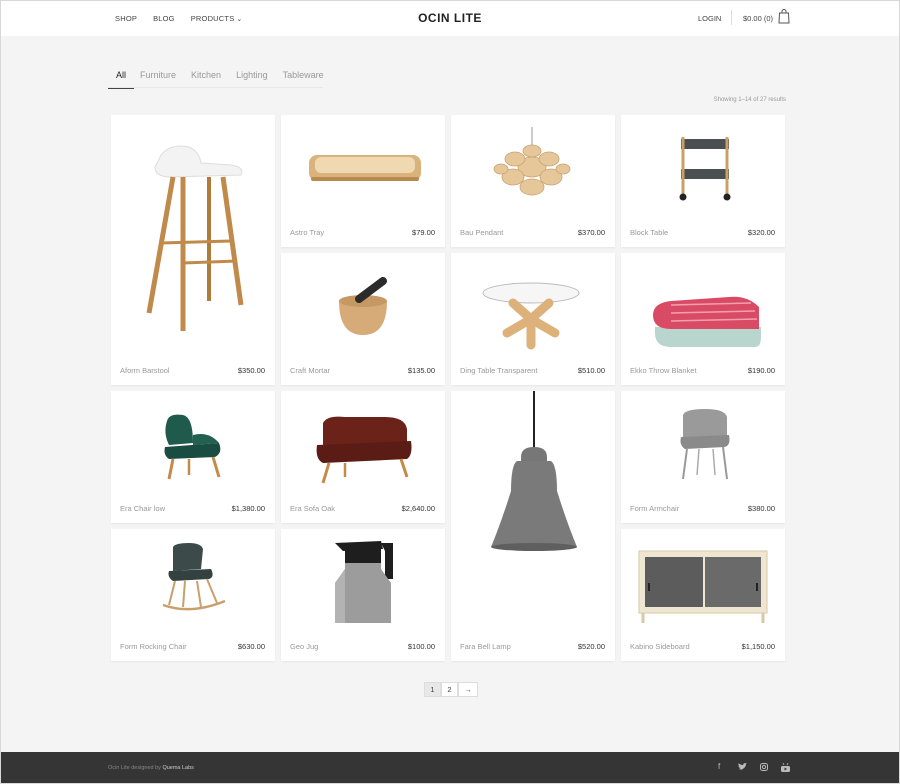 Image resolution: width=900 pixels, height=784 pixels. Describe the element at coordinates (307, 232) in the screenshot. I see `product-name: Astro Tray` at that location.